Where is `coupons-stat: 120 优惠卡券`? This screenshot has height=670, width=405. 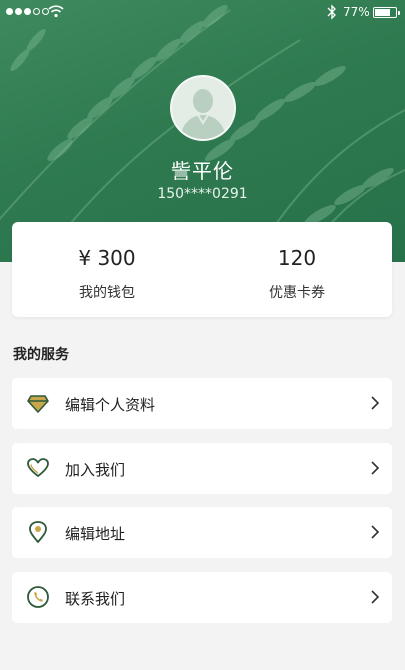 coupons-stat: 120 优惠卡券 is located at coordinates (297, 269).